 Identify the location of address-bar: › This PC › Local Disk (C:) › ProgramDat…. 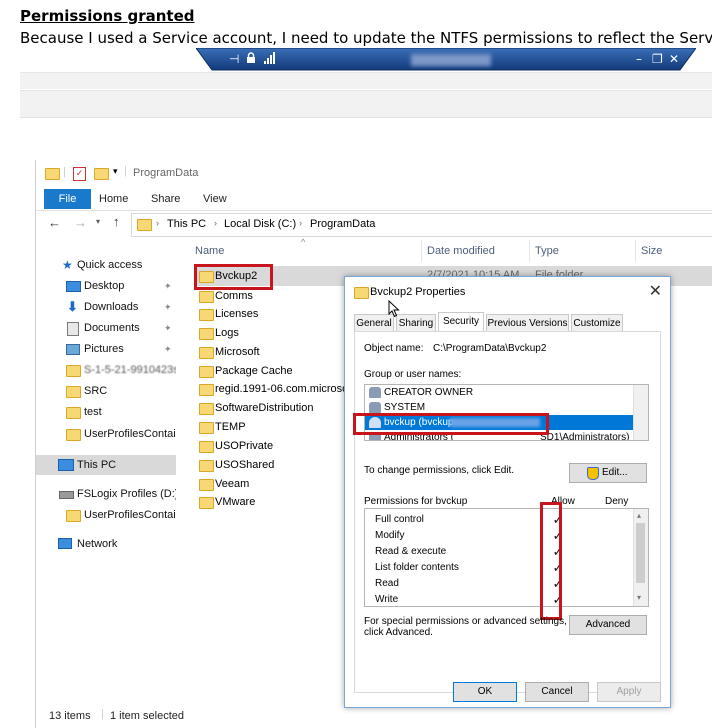
(421, 225).